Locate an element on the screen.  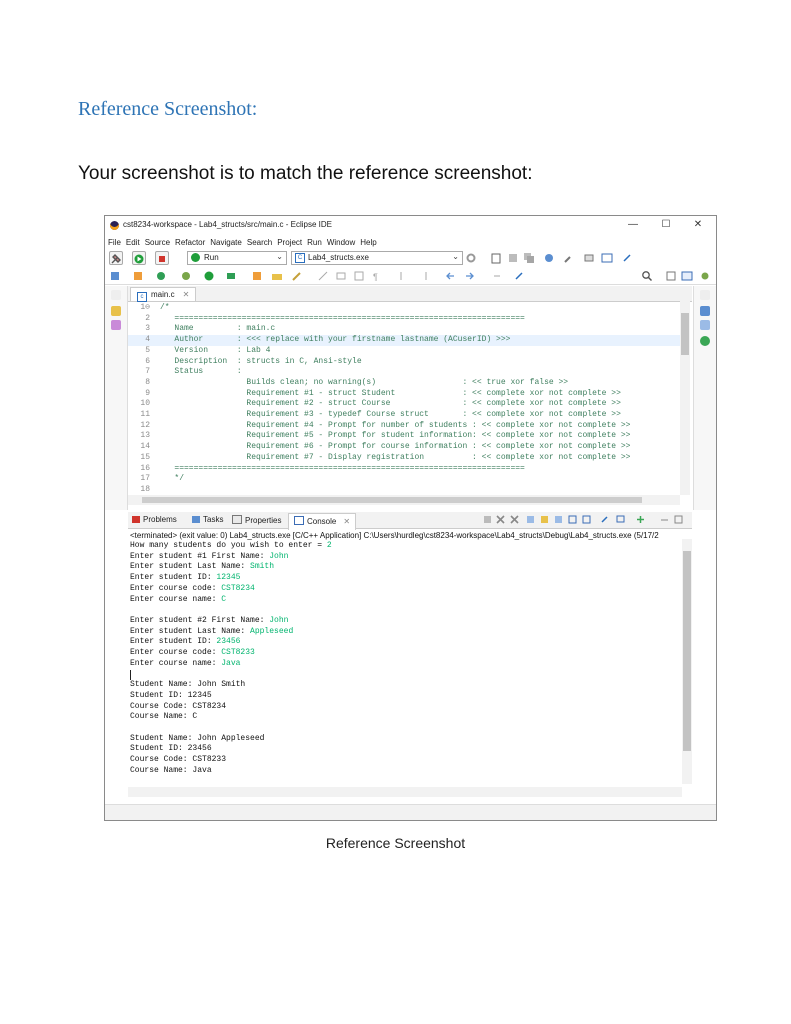
new-c-project-icon is located at coordinates (138, 275).